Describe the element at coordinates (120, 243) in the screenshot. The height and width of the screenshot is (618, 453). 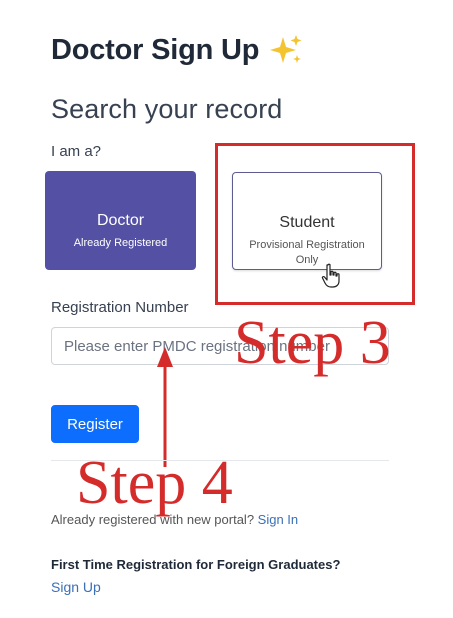
I see `doctor-card-subtitle: Already Registered` at that location.